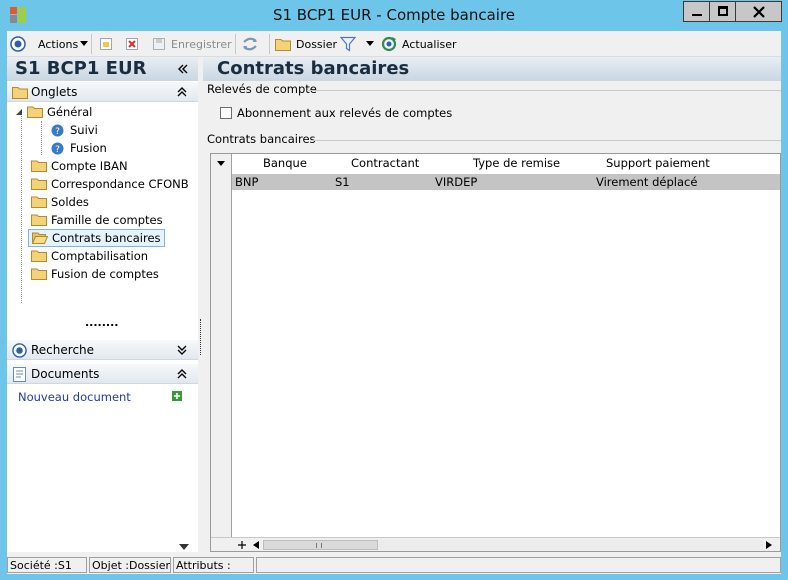 This screenshot has width=788, height=580. Describe the element at coordinates (84, 130) in the screenshot. I see `tree-label: Suivi` at that location.